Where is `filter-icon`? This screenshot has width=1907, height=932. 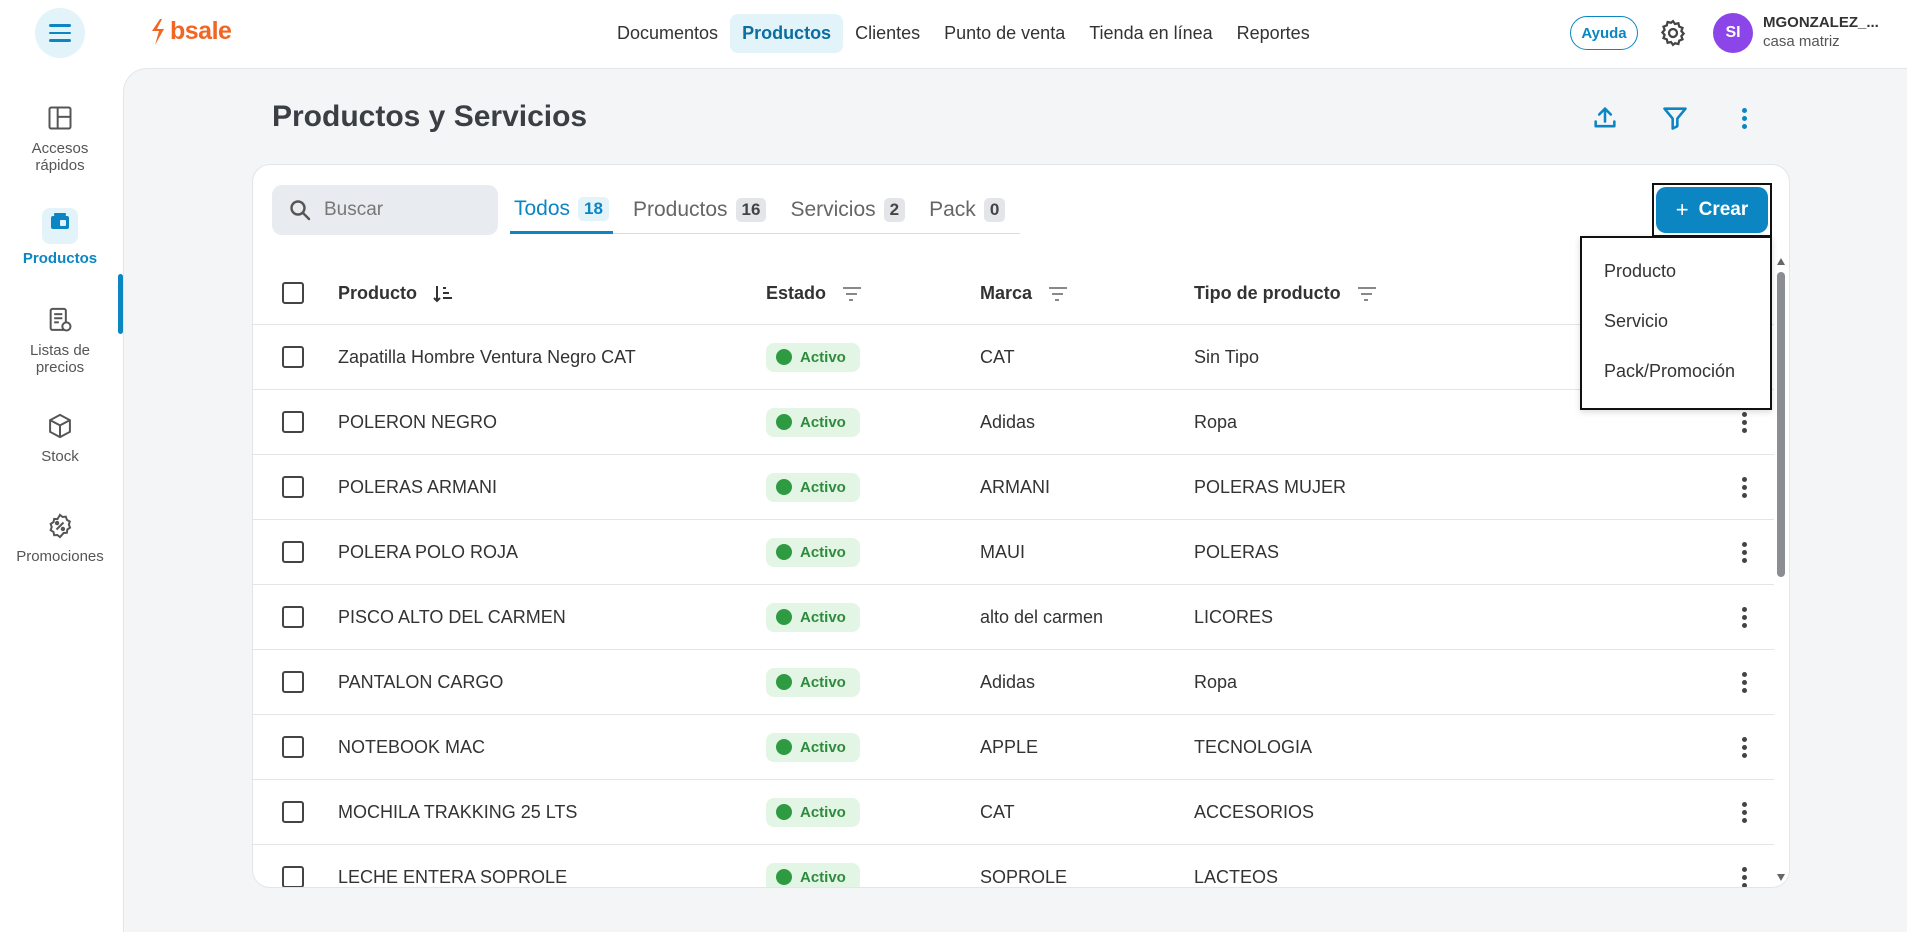
filter-icon is located at coordinates (1675, 118).